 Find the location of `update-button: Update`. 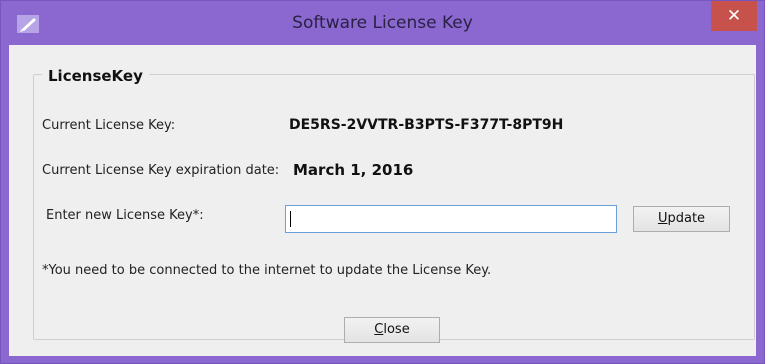

update-button: Update is located at coordinates (681, 219).